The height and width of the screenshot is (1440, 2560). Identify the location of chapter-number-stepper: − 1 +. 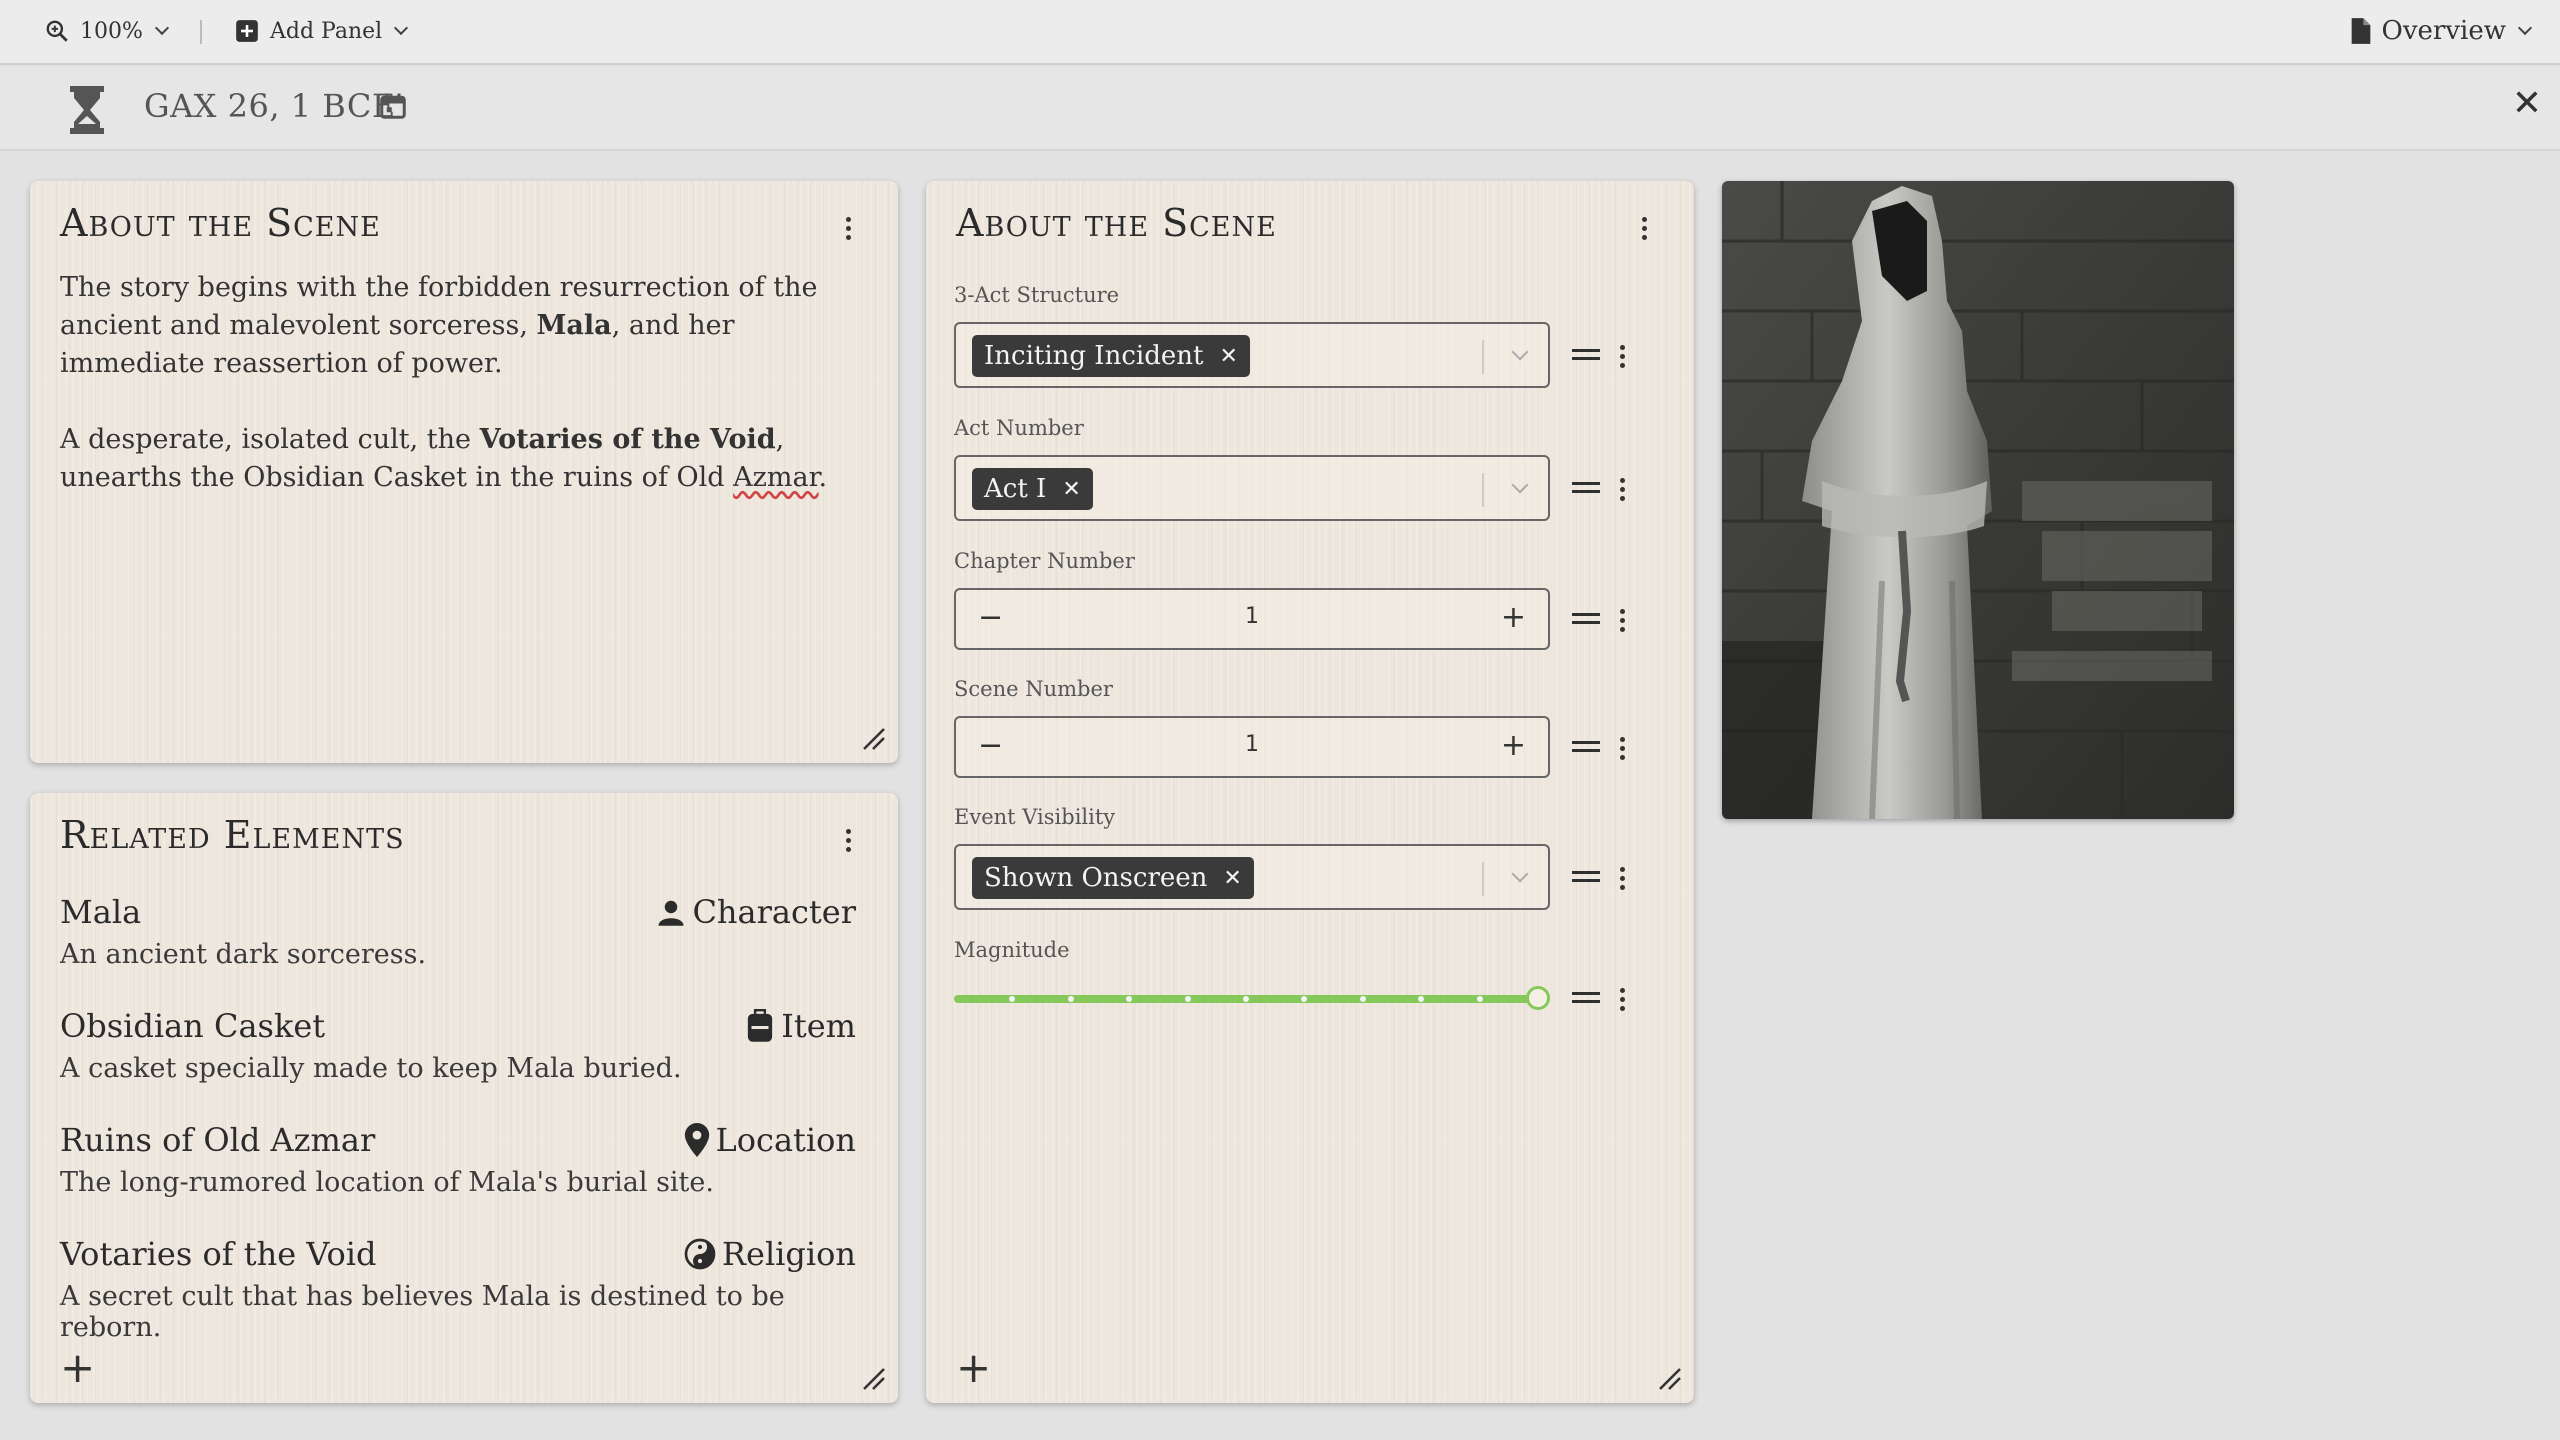
(1252, 619).